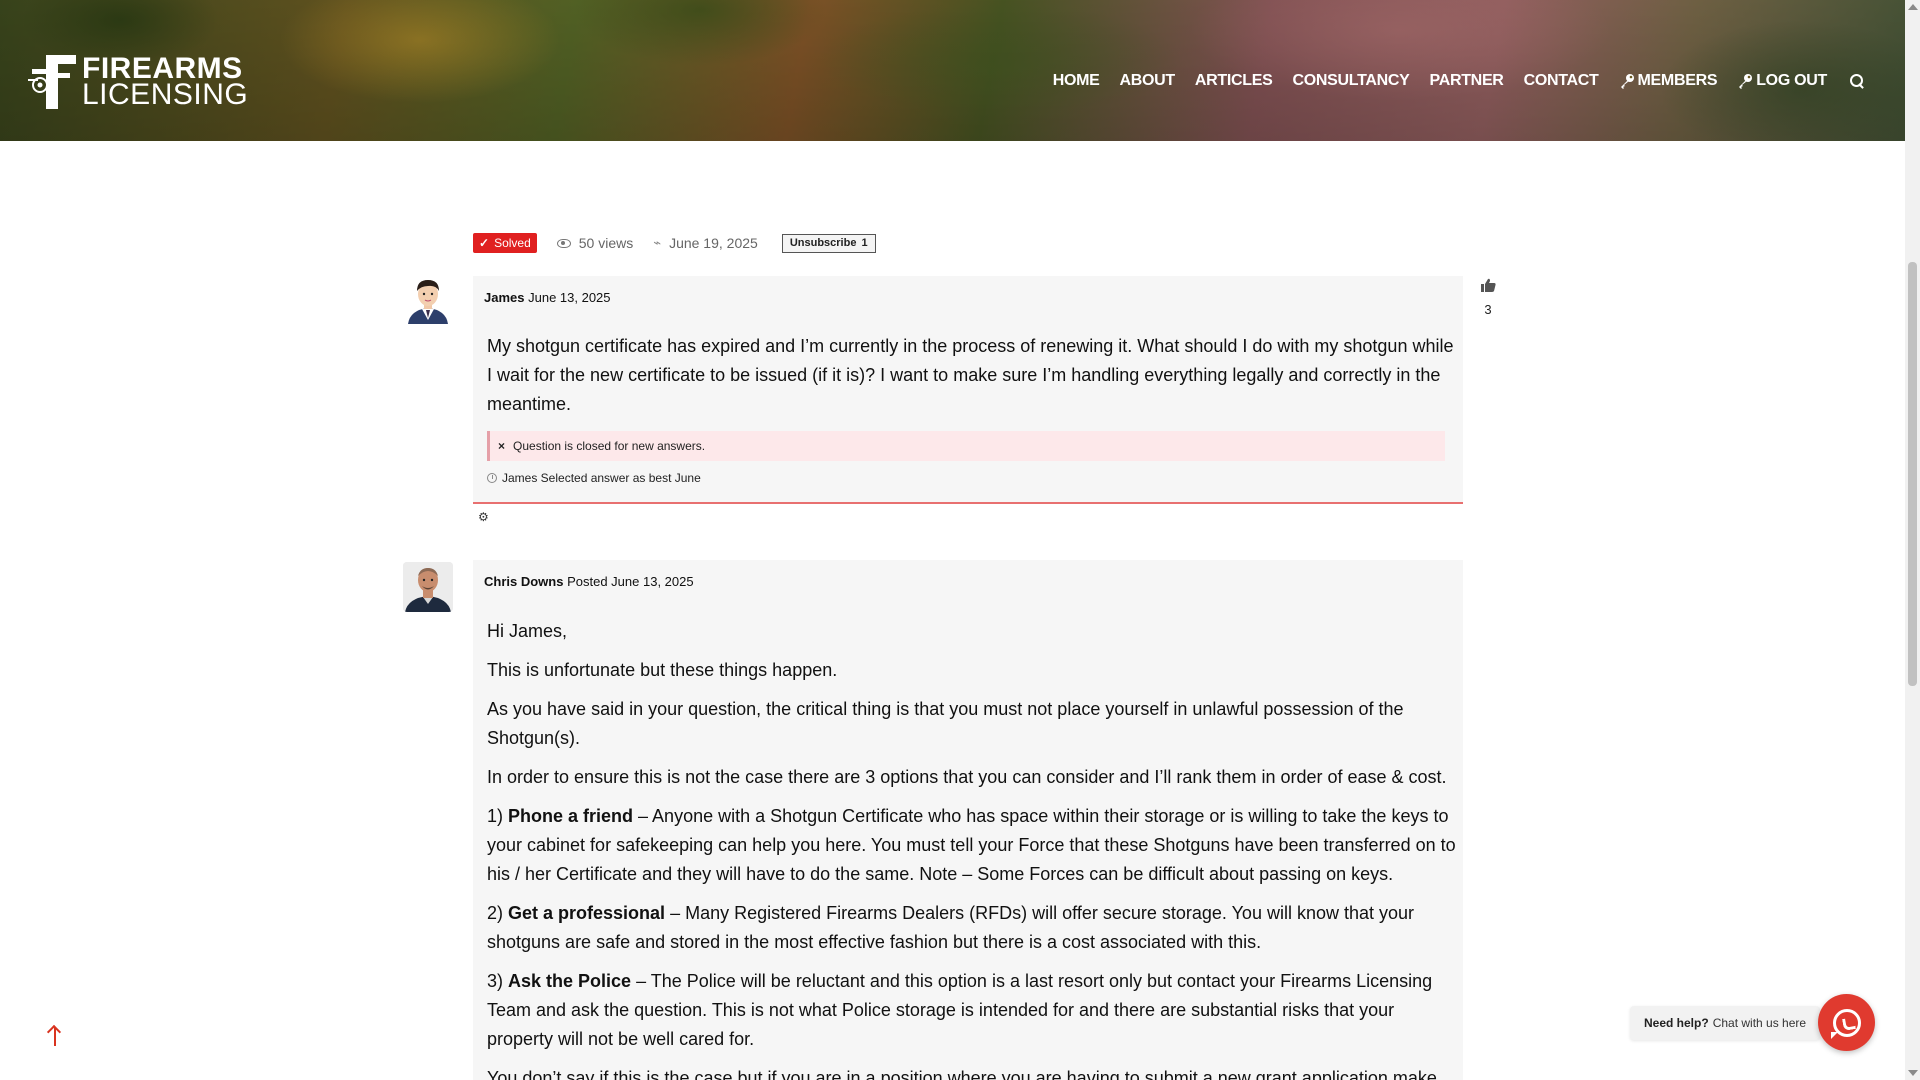  What do you see at coordinates (523, 581) in the screenshot?
I see `answer-author: Chris Downs` at bounding box center [523, 581].